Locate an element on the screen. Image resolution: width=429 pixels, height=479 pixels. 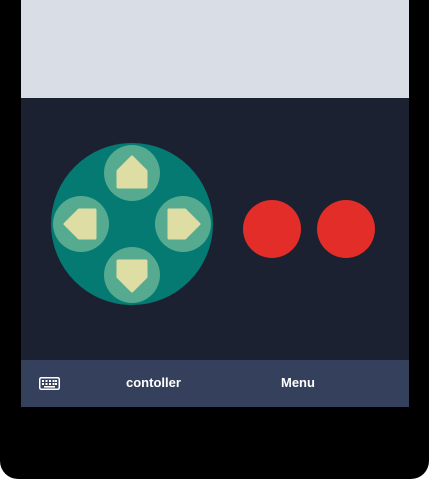
dpad-up-button is located at coordinates (132, 173).